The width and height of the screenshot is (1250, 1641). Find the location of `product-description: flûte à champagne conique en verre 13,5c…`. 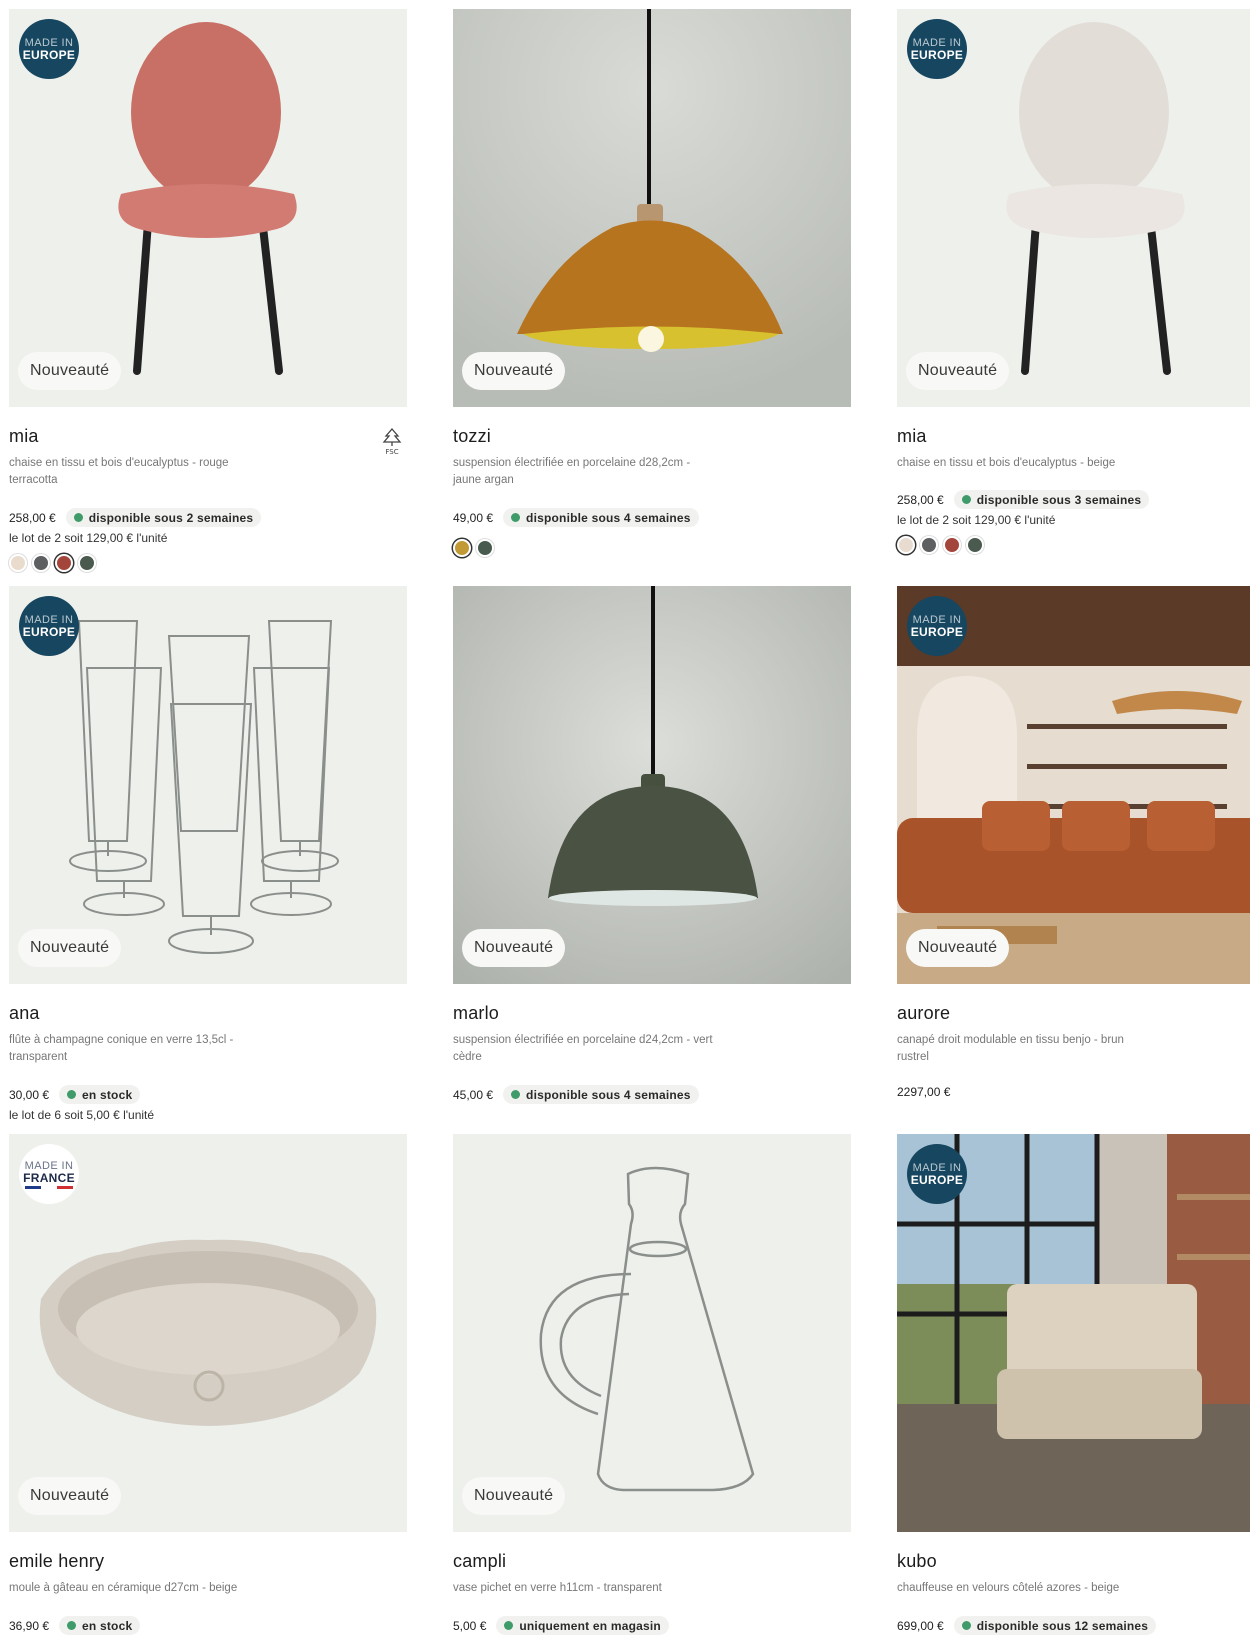

product-description: flûte à champagne conique en verre 13,5c… is located at coordinates (121, 1048).